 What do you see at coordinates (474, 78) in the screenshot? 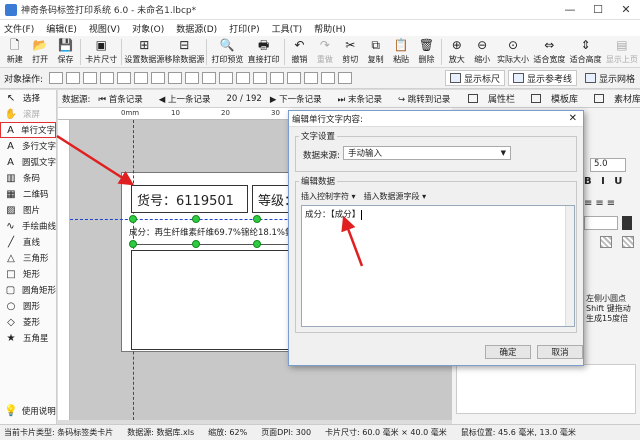
I see `show-ruler-toggle: 显示标尺` at bounding box center [474, 78].